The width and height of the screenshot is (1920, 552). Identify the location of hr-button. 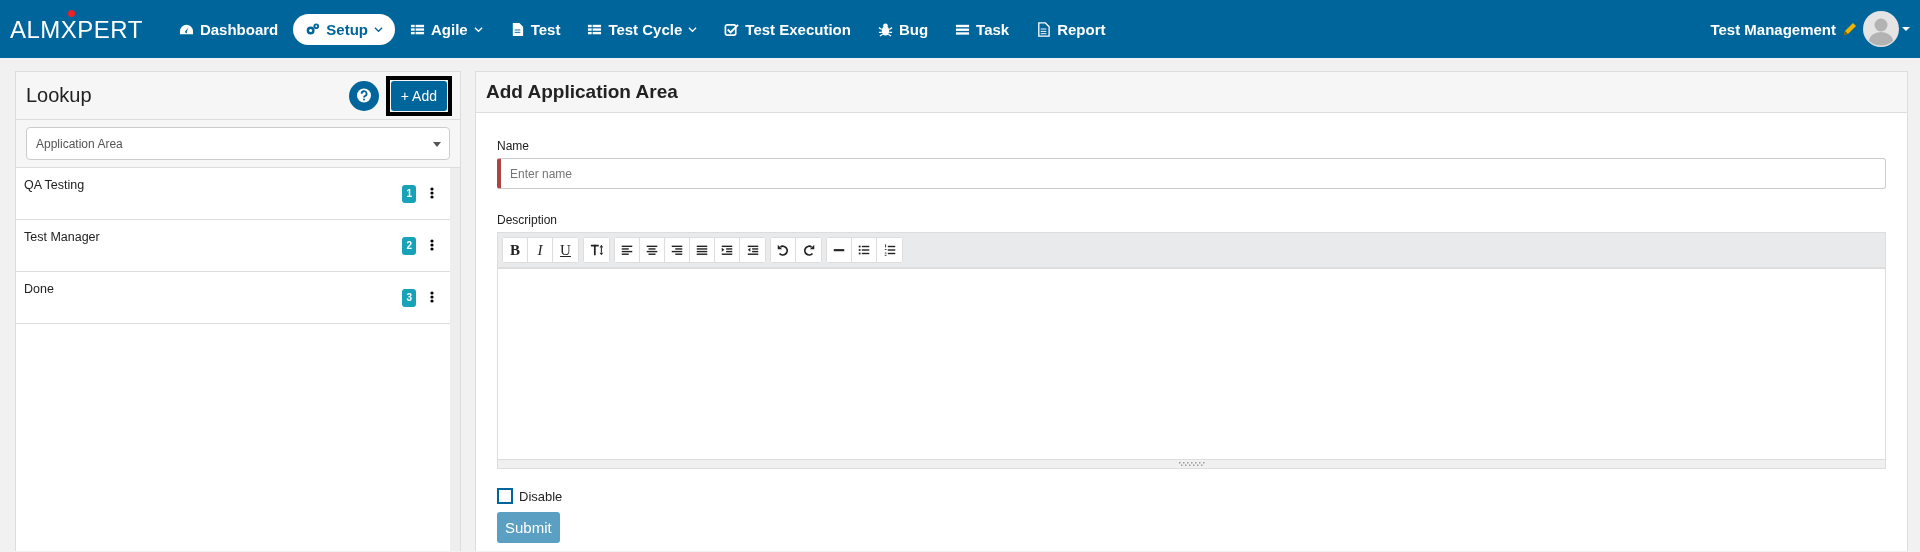
(839, 250).